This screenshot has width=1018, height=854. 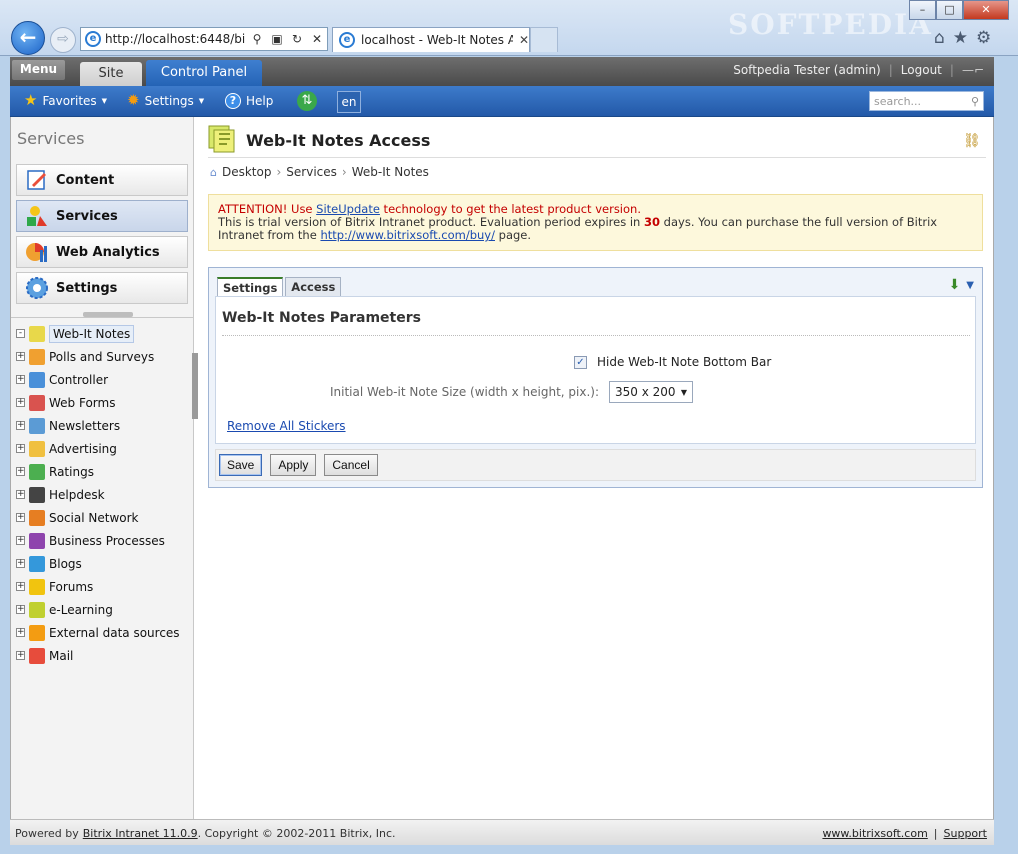 What do you see at coordinates (102, 180) in the screenshot?
I see `sidebar-button-content: Content` at bounding box center [102, 180].